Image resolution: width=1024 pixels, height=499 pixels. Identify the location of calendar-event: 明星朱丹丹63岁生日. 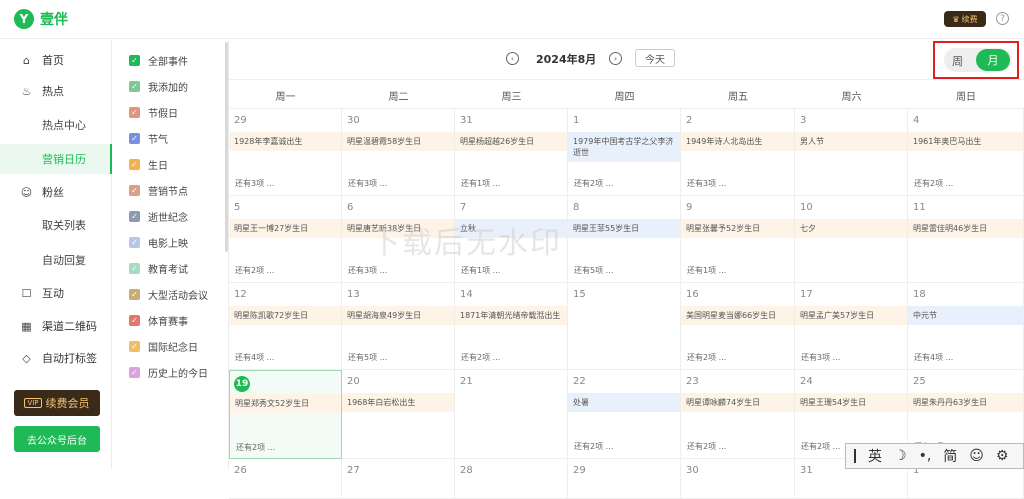
(965, 402).